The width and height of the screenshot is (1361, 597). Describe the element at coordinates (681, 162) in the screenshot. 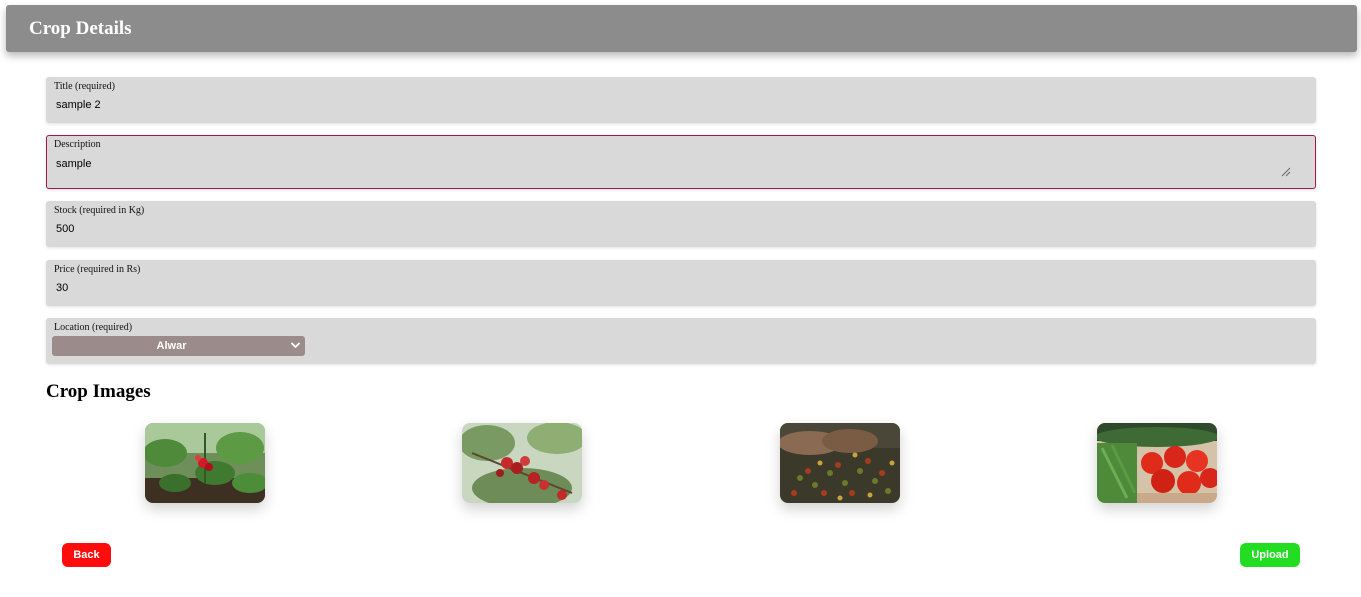

I see `description-field: Description sample` at that location.